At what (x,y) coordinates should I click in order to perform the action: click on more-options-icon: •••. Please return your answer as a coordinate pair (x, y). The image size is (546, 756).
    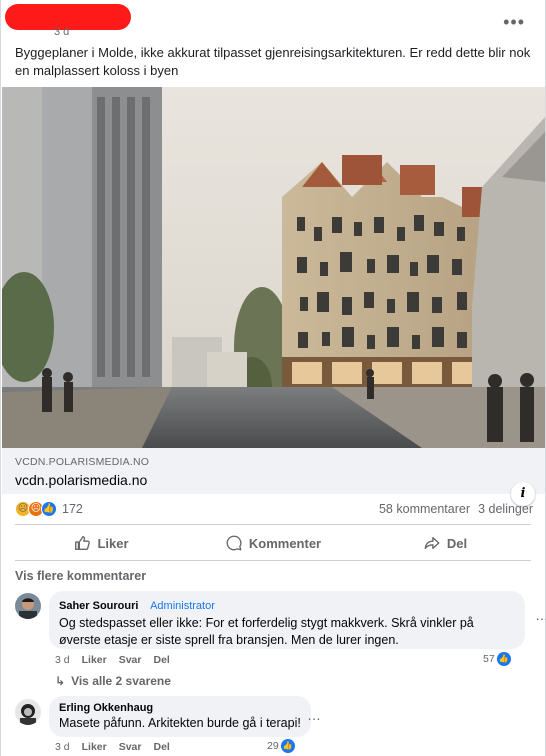
    Looking at the image, I should click on (514, 22).